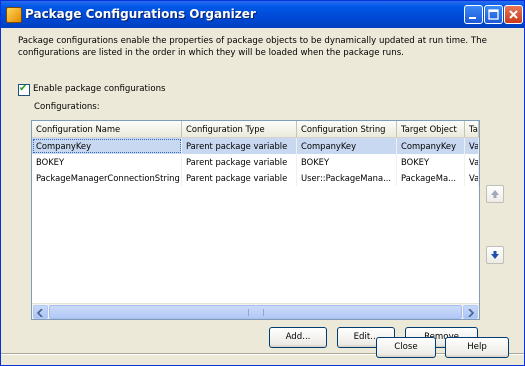 The image size is (525, 366). I want to click on title-bar: Package Configurations Organizer, so click(262, 14).